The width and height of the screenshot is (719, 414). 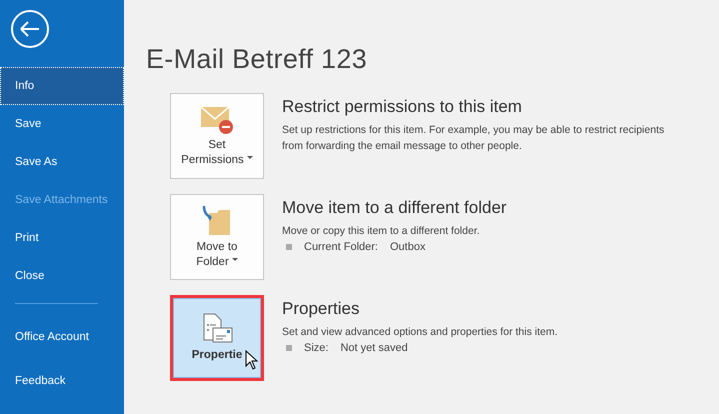 What do you see at coordinates (62, 381) in the screenshot?
I see `sidebar-item: Feedback` at bounding box center [62, 381].